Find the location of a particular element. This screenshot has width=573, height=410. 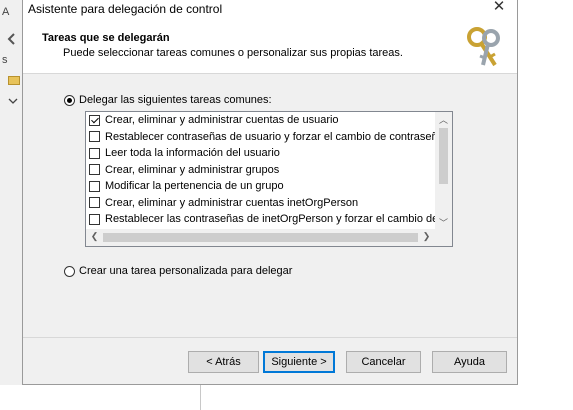

close-button: ✕ is located at coordinates (499, 9).